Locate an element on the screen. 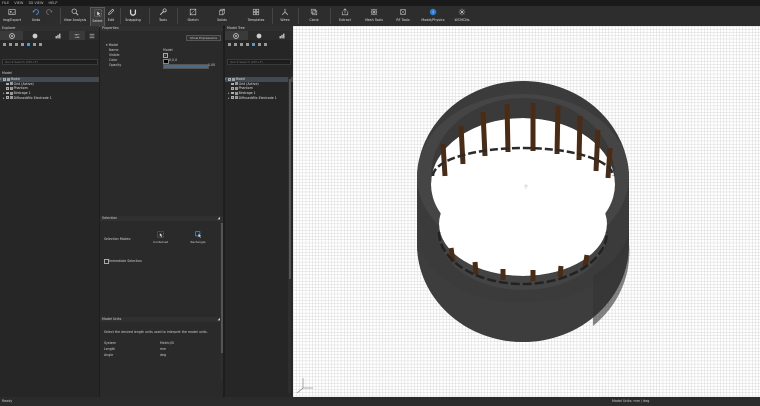 The height and width of the screenshot is (406, 760). mesh-tools-icon is located at coordinates (374, 12).